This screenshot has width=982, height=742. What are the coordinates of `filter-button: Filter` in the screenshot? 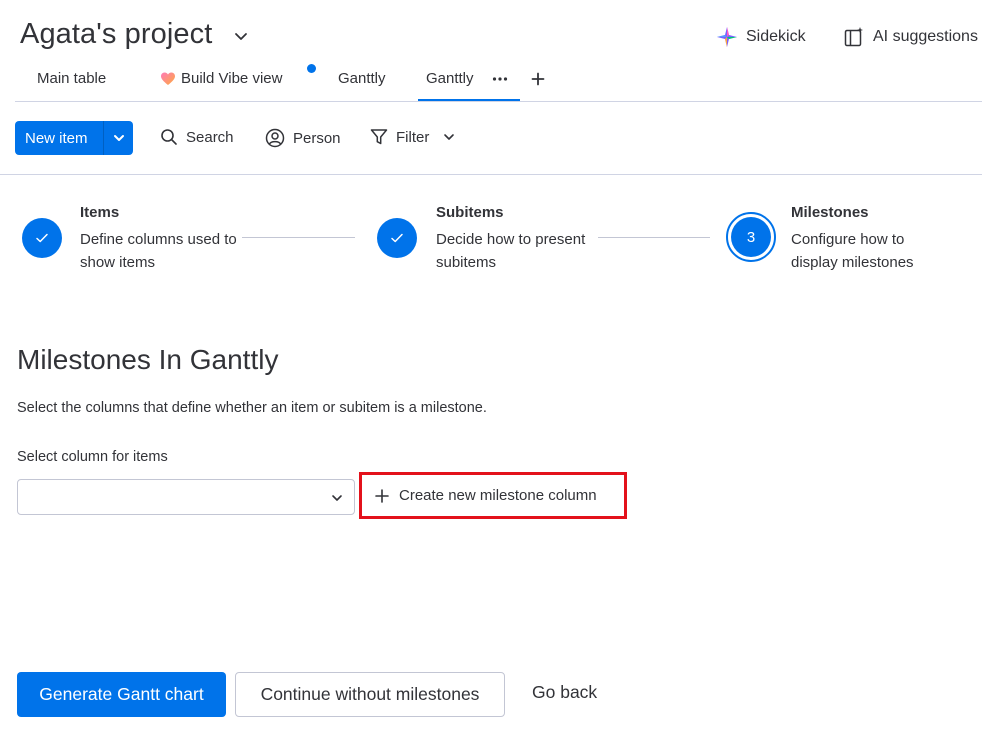 It's located at (412, 137).